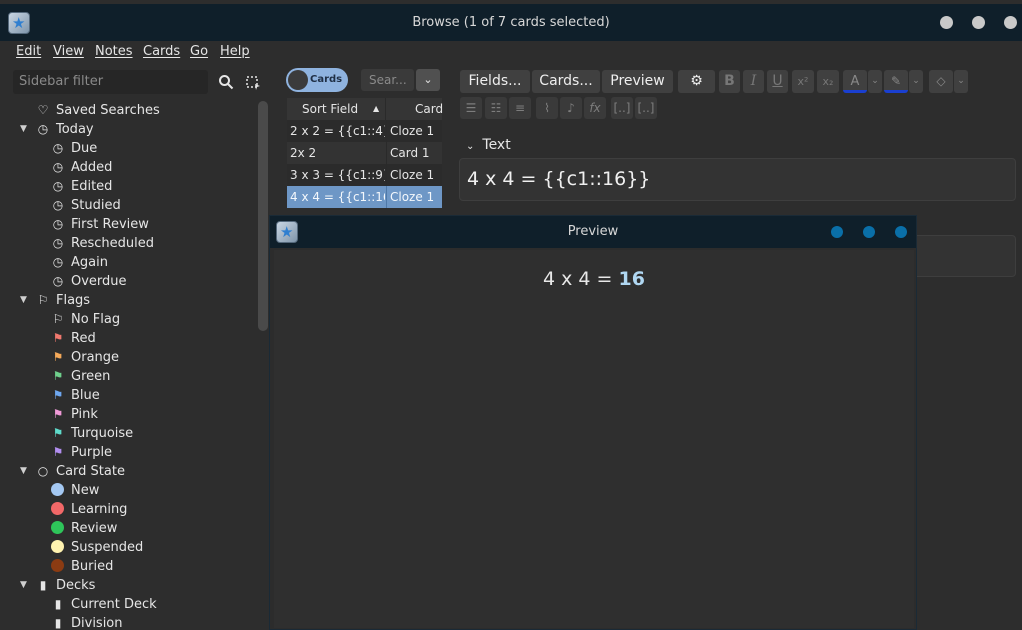 The image size is (1022, 630). I want to click on sidebar-item-flag-turquoise: ⚑ Turquoise, so click(92, 433).